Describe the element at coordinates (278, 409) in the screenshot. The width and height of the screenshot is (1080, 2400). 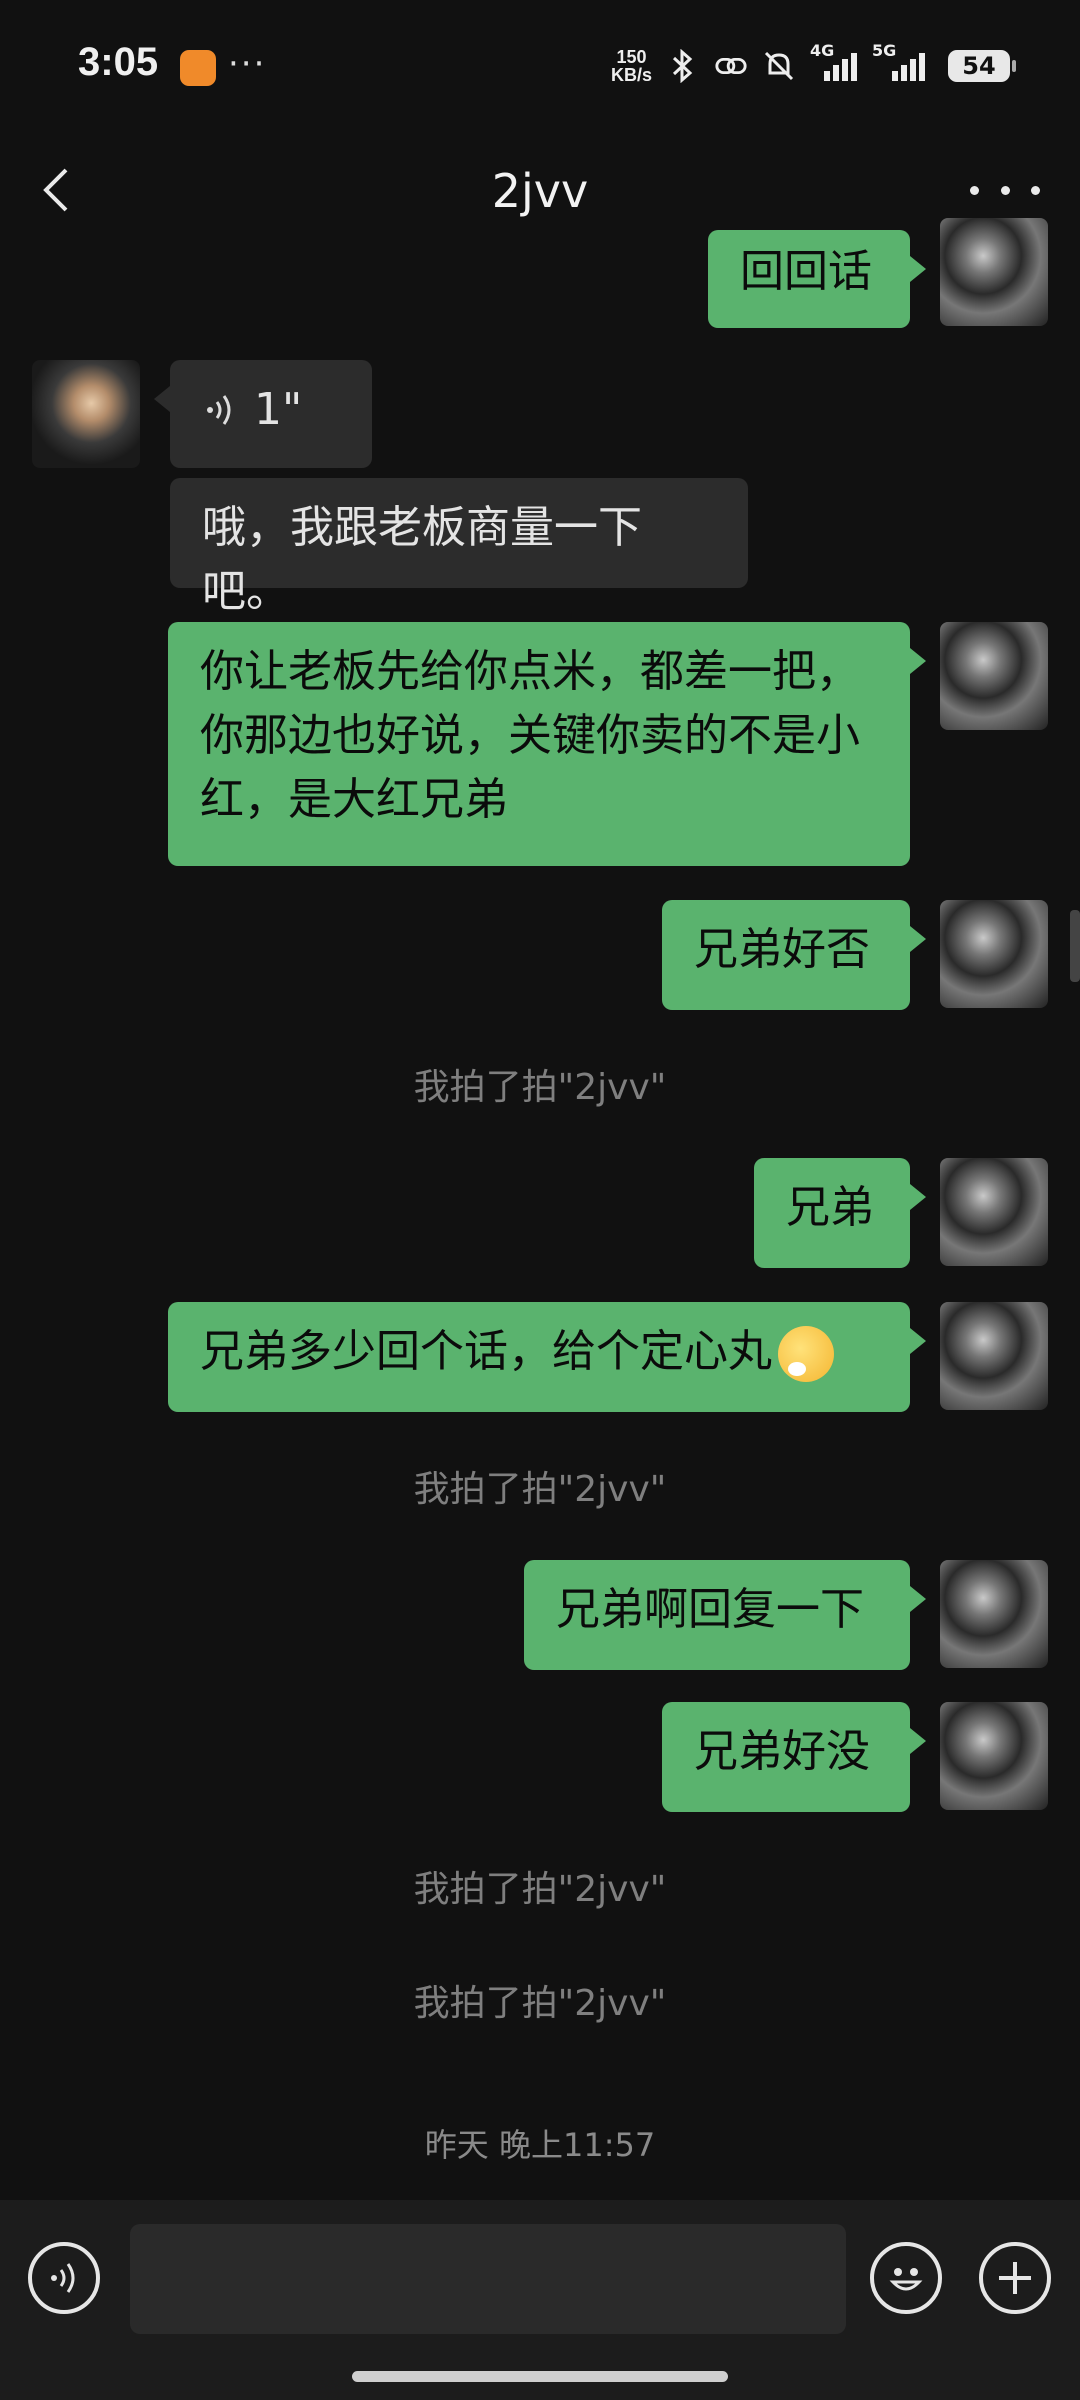
I see `voice-duration: 1"` at that location.